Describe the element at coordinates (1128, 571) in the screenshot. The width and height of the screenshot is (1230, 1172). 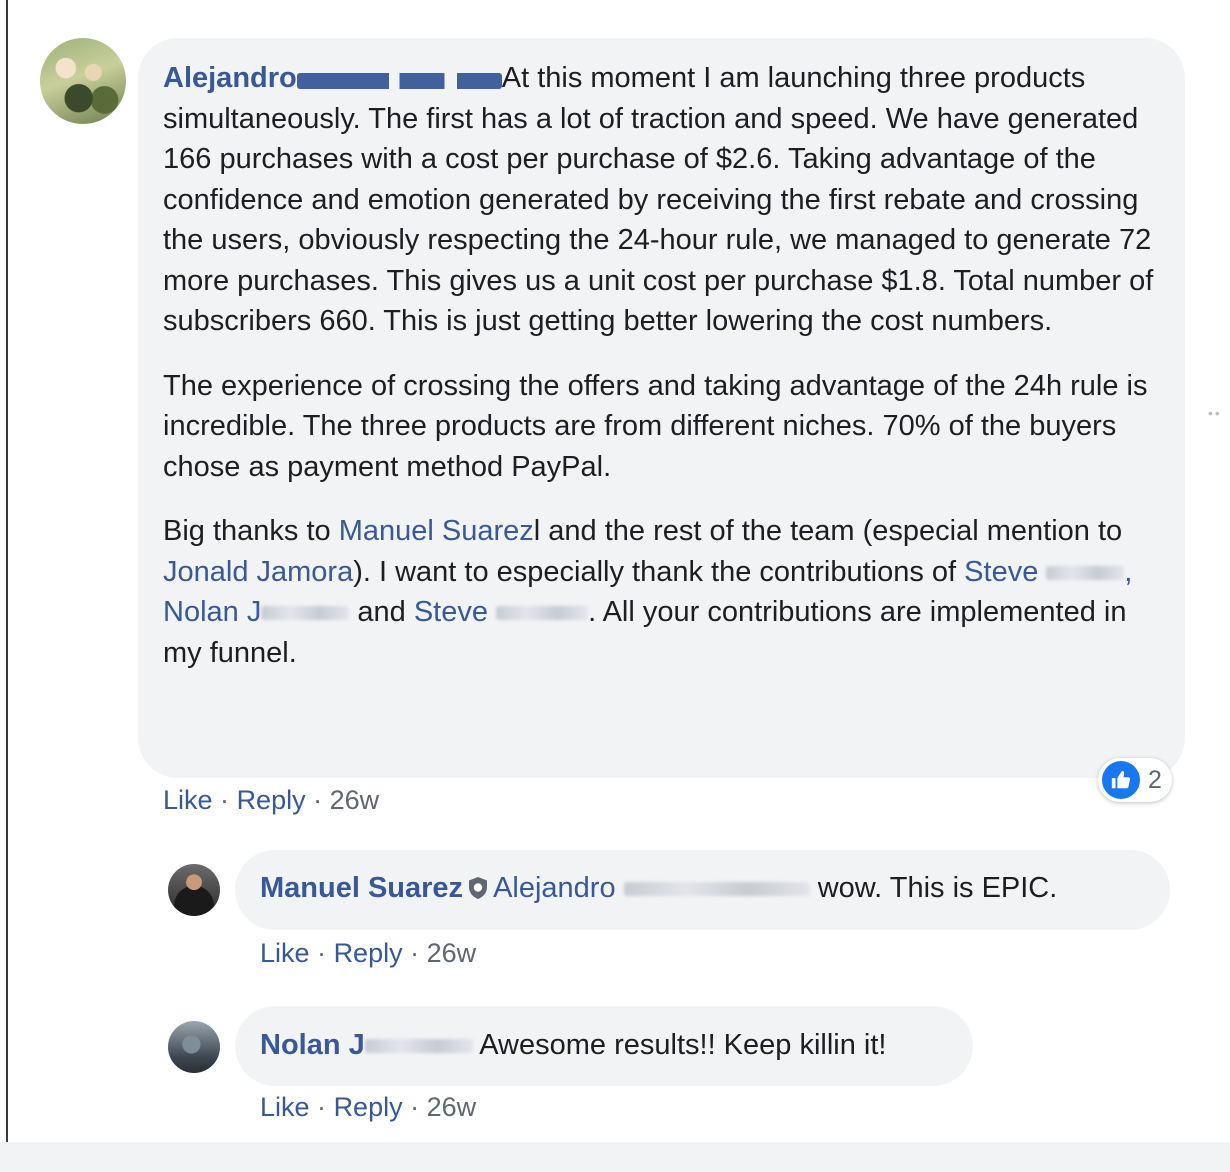
I see `mention-steve-1-tail: ,` at that location.